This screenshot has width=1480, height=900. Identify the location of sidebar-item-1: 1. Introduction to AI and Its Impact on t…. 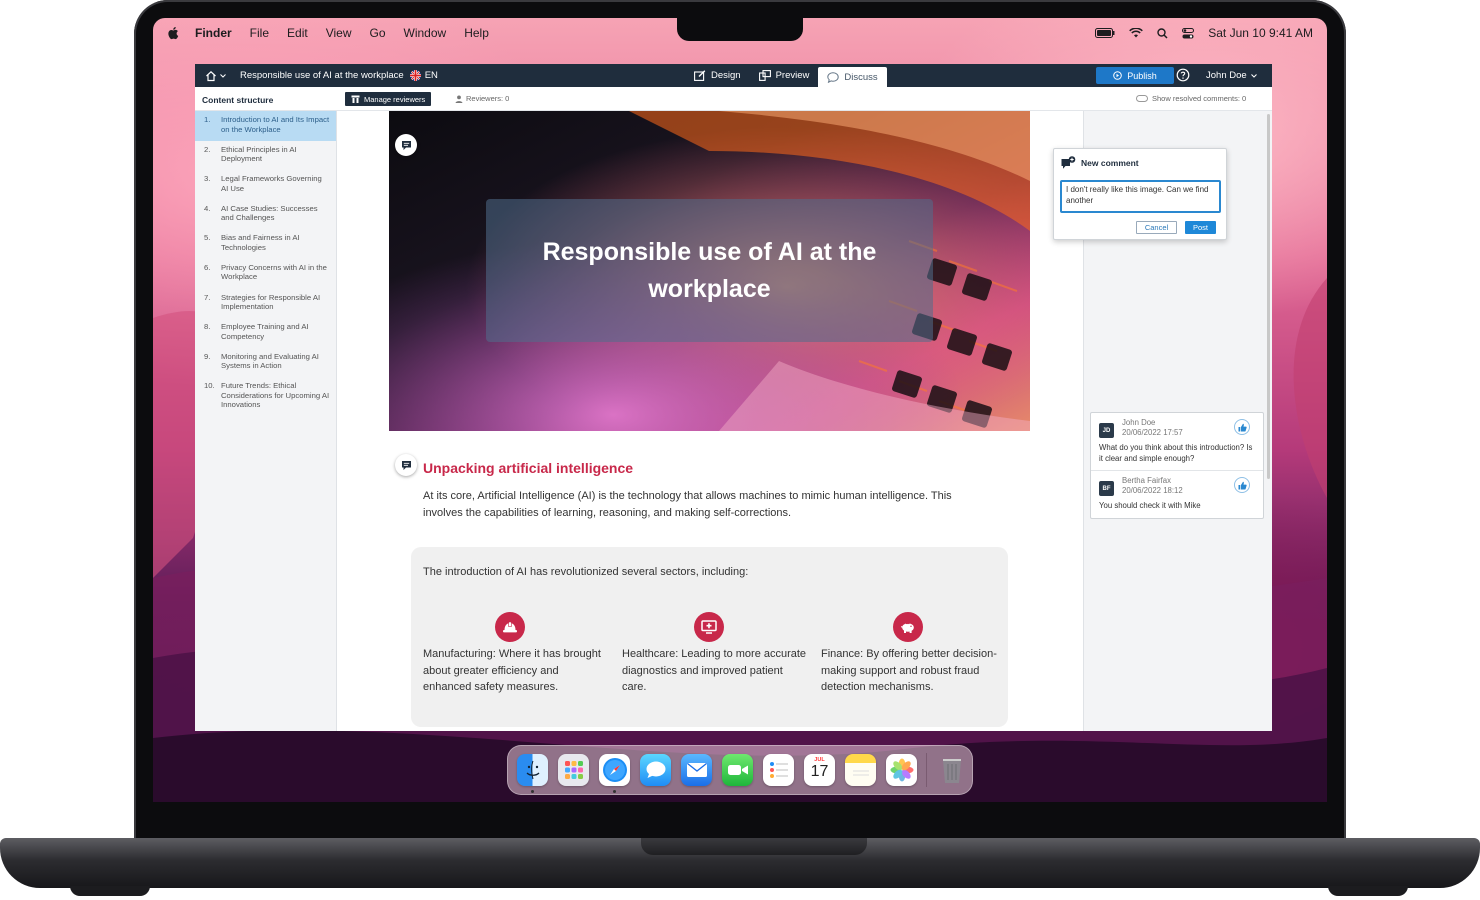
(265, 126).